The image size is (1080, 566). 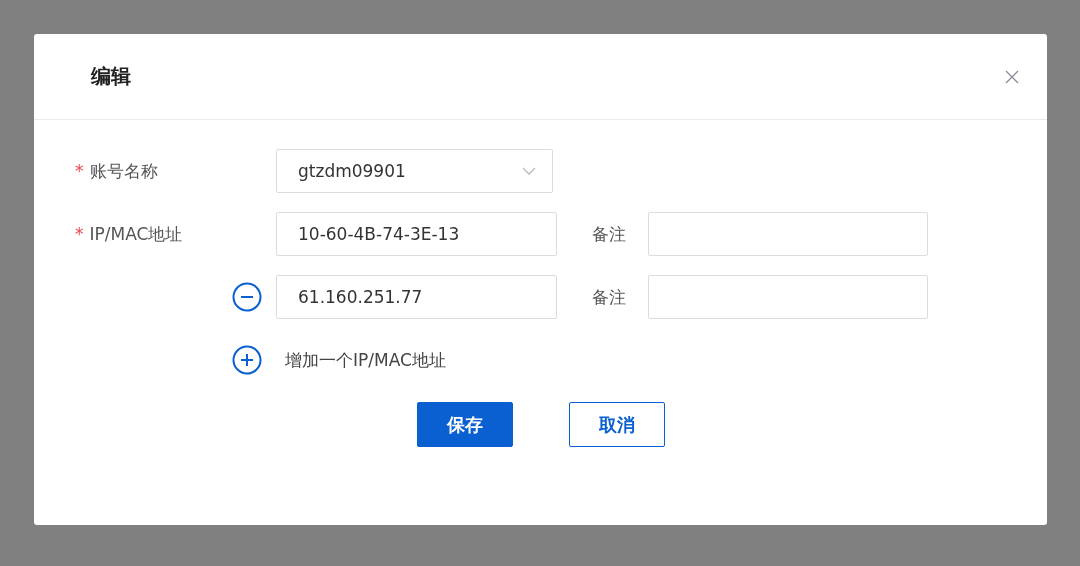 I want to click on save-button: 保存, so click(x=465, y=424).